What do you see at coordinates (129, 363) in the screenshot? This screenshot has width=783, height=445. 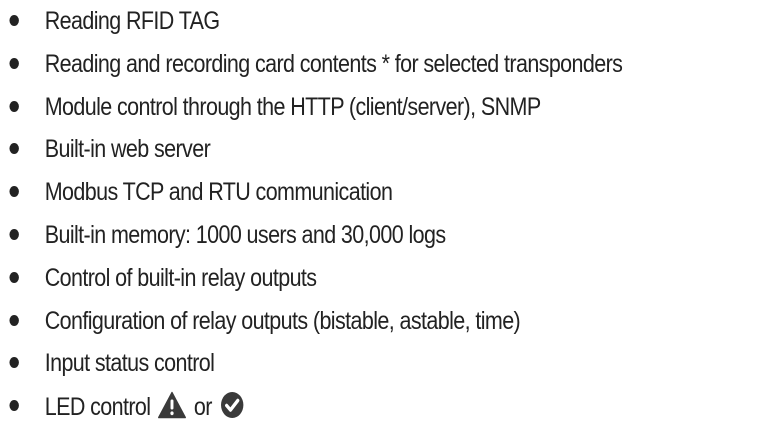 I see `list-item-text: Input status control` at bounding box center [129, 363].